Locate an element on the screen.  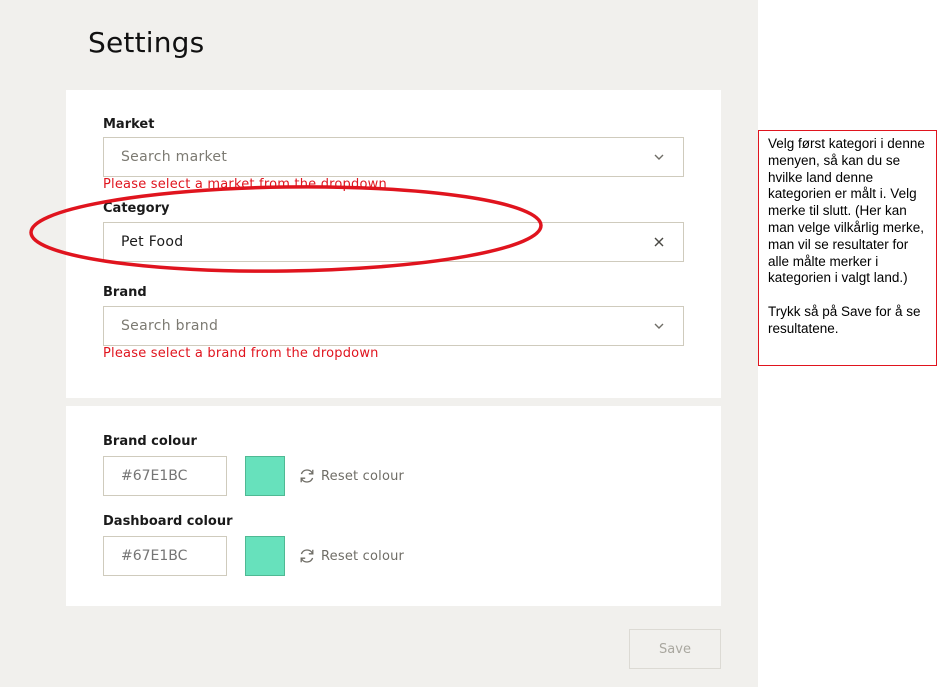
save-button: Save is located at coordinates (675, 649).